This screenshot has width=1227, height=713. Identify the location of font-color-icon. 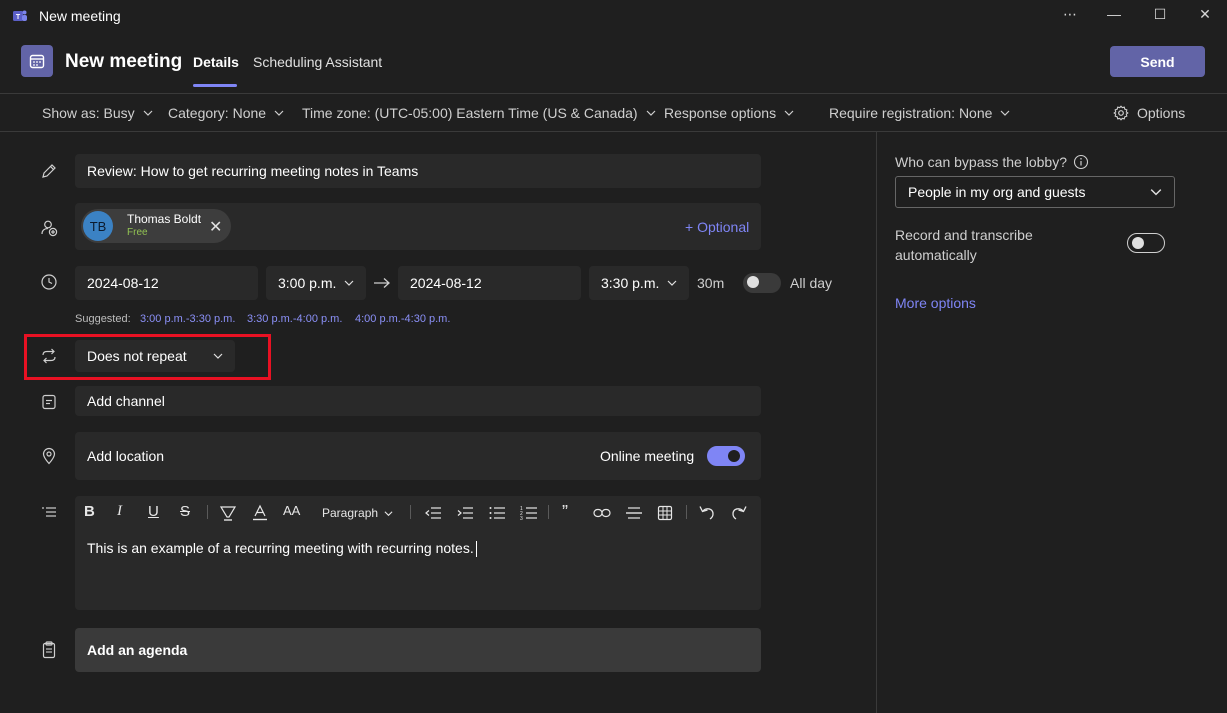
(260, 512).